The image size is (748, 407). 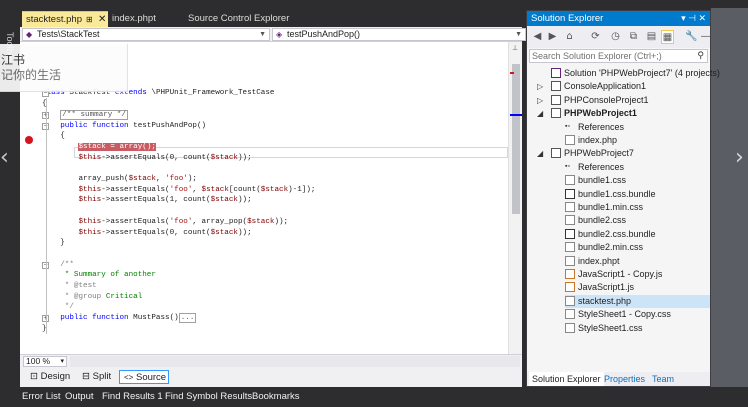 I want to click on tab-source-control-explorer: Source Control Explorer, so click(x=244, y=19).